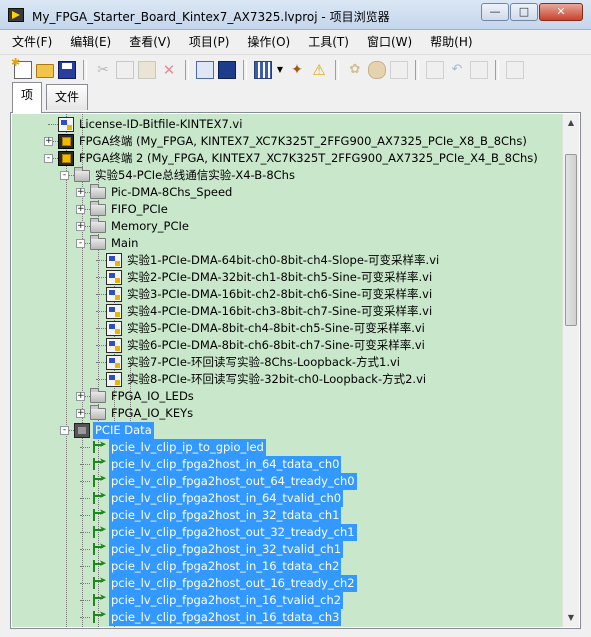 This screenshot has width=591, height=637. What do you see at coordinates (225, 617) in the screenshot?
I see `tree-item-label: pcie_lv_clip_fpga2host_in_16_tdata_ch3` at bounding box center [225, 617].